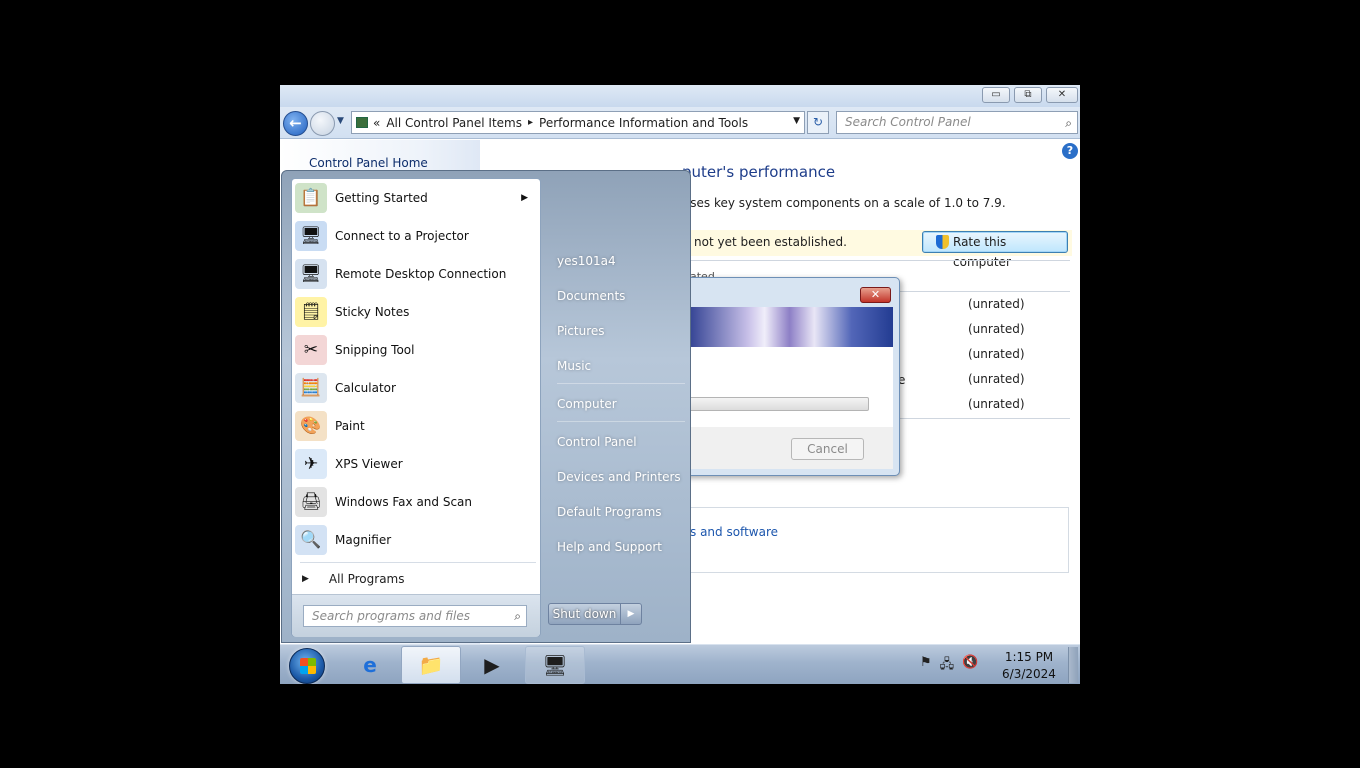 The width and height of the screenshot is (1360, 768). I want to click on getting-started-icon: 📋, so click(311, 198).